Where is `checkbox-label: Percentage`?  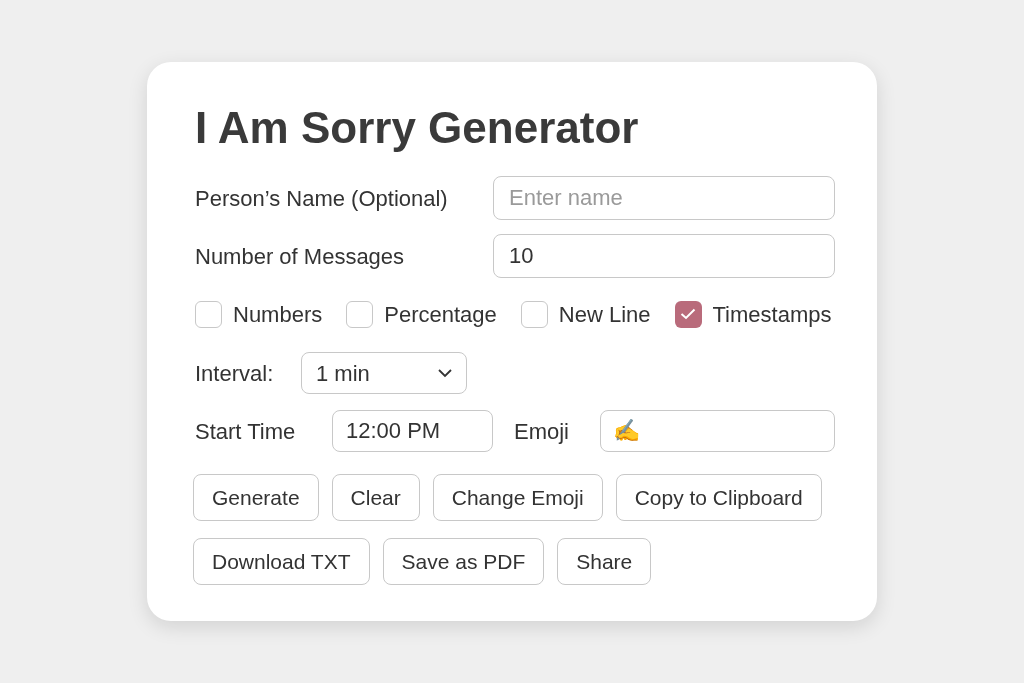
checkbox-label: Percentage is located at coordinates (440, 314).